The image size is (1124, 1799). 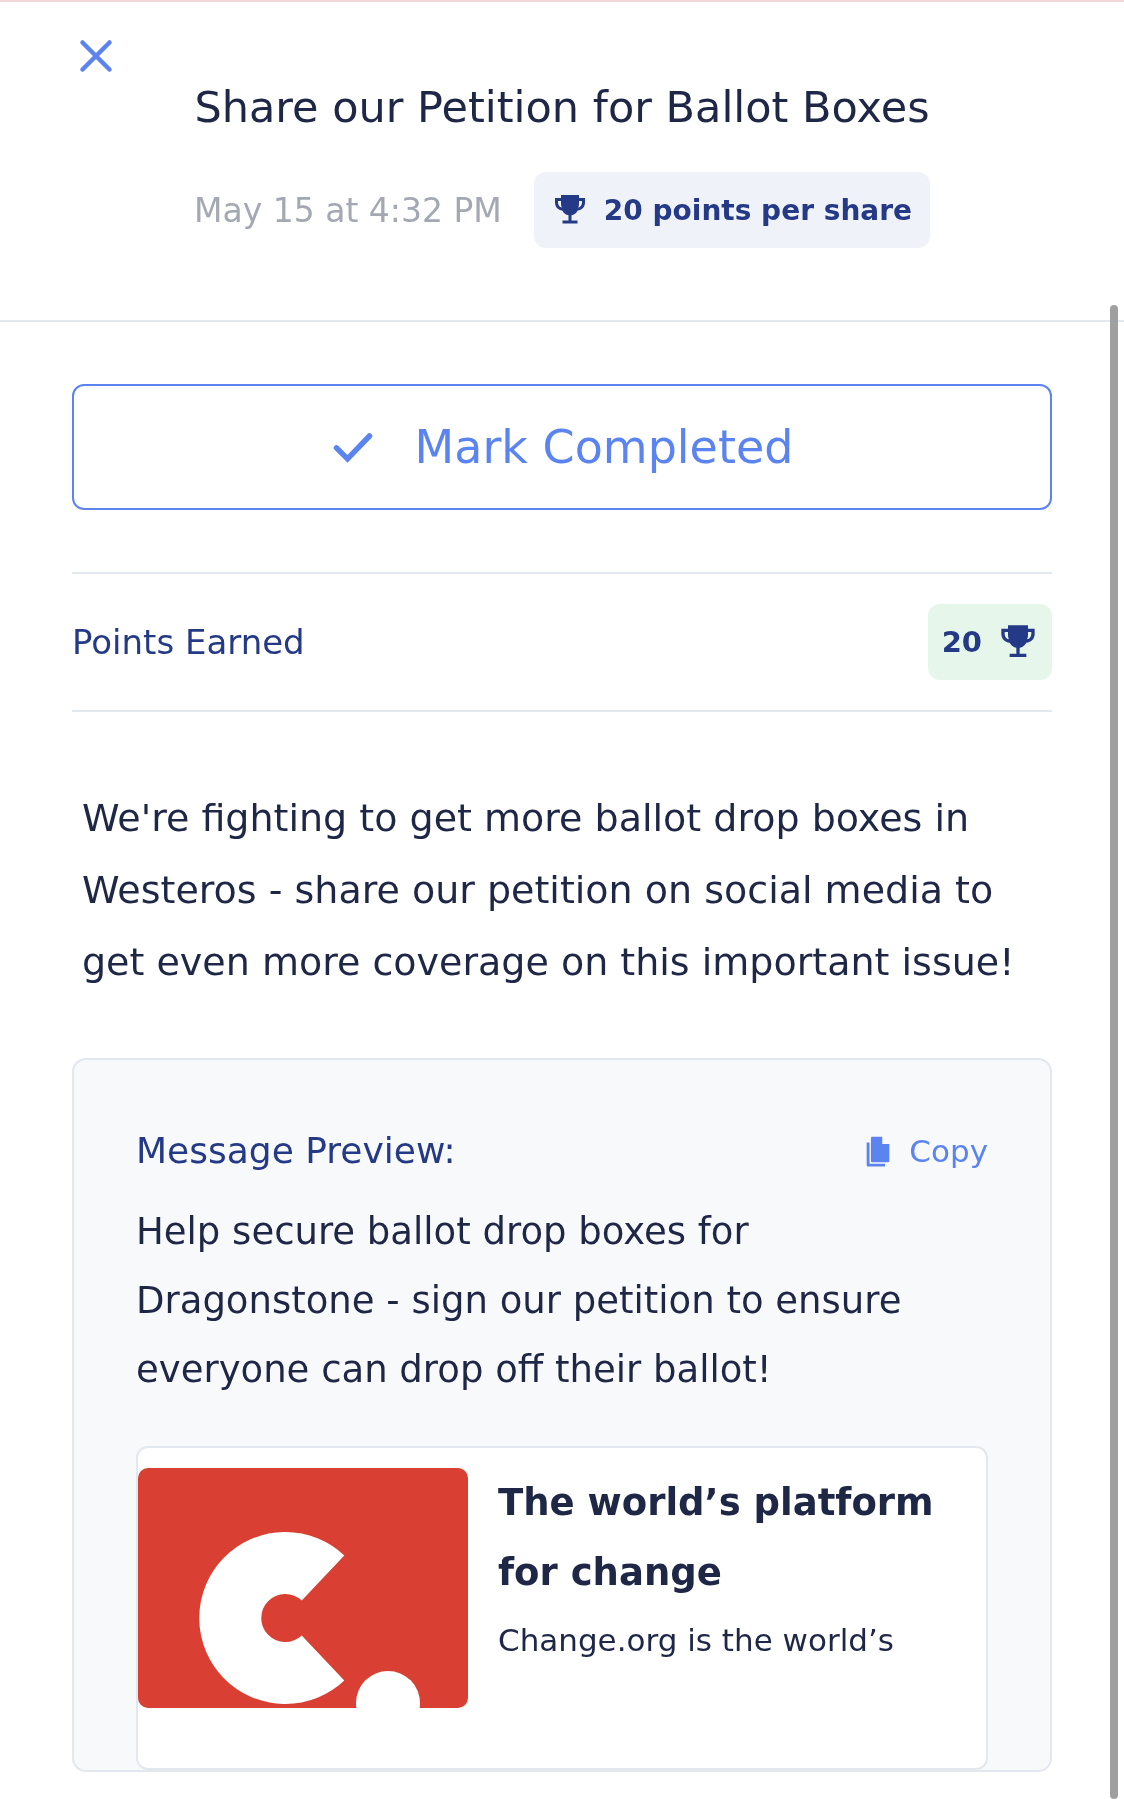 I want to click on mark-completed-button: Mark Completed, so click(x=562, y=447).